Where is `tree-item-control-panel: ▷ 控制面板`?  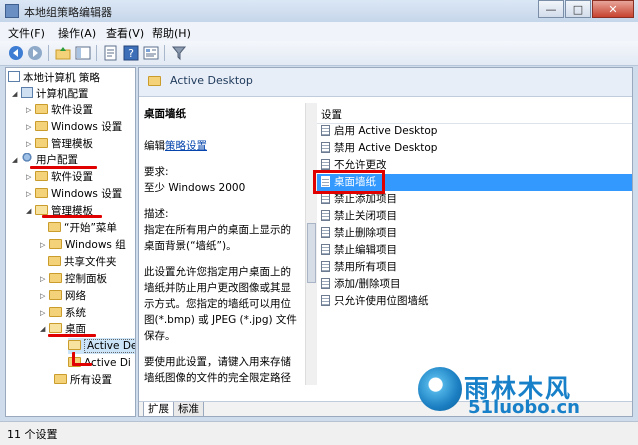 tree-item-control-panel: ▷ 控制面板 is located at coordinates (73, 279).